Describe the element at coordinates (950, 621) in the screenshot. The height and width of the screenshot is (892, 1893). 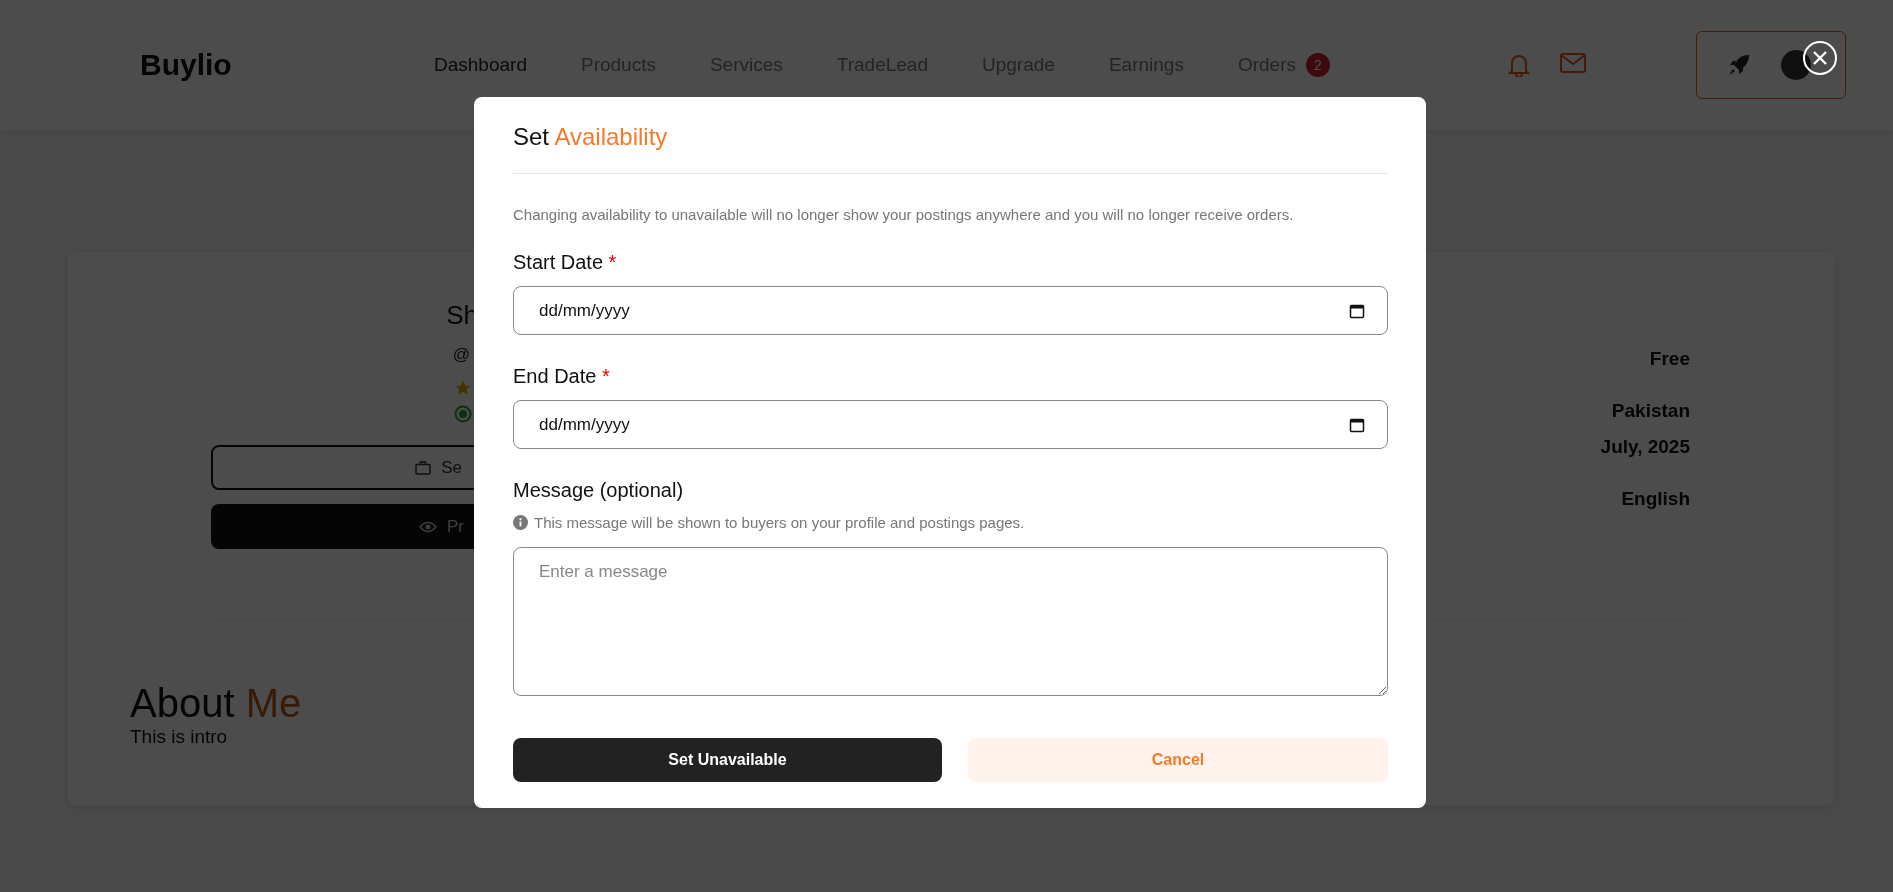
I see `message-field: Enter a message` at that location.